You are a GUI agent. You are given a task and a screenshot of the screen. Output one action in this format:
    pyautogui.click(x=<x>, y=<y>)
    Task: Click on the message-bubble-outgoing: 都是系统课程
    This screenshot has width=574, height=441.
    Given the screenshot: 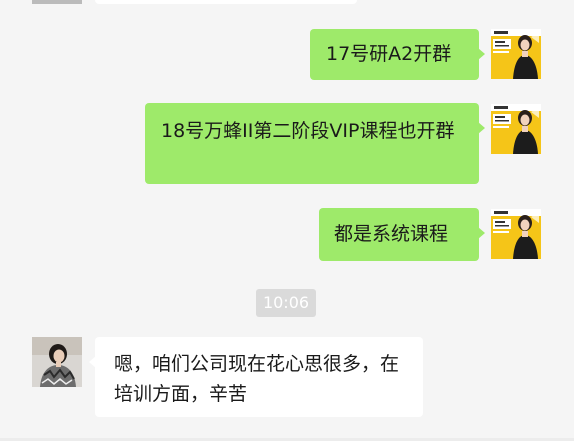 What is the action you would take?
    pyautogui.click(x=402, y=234)
    